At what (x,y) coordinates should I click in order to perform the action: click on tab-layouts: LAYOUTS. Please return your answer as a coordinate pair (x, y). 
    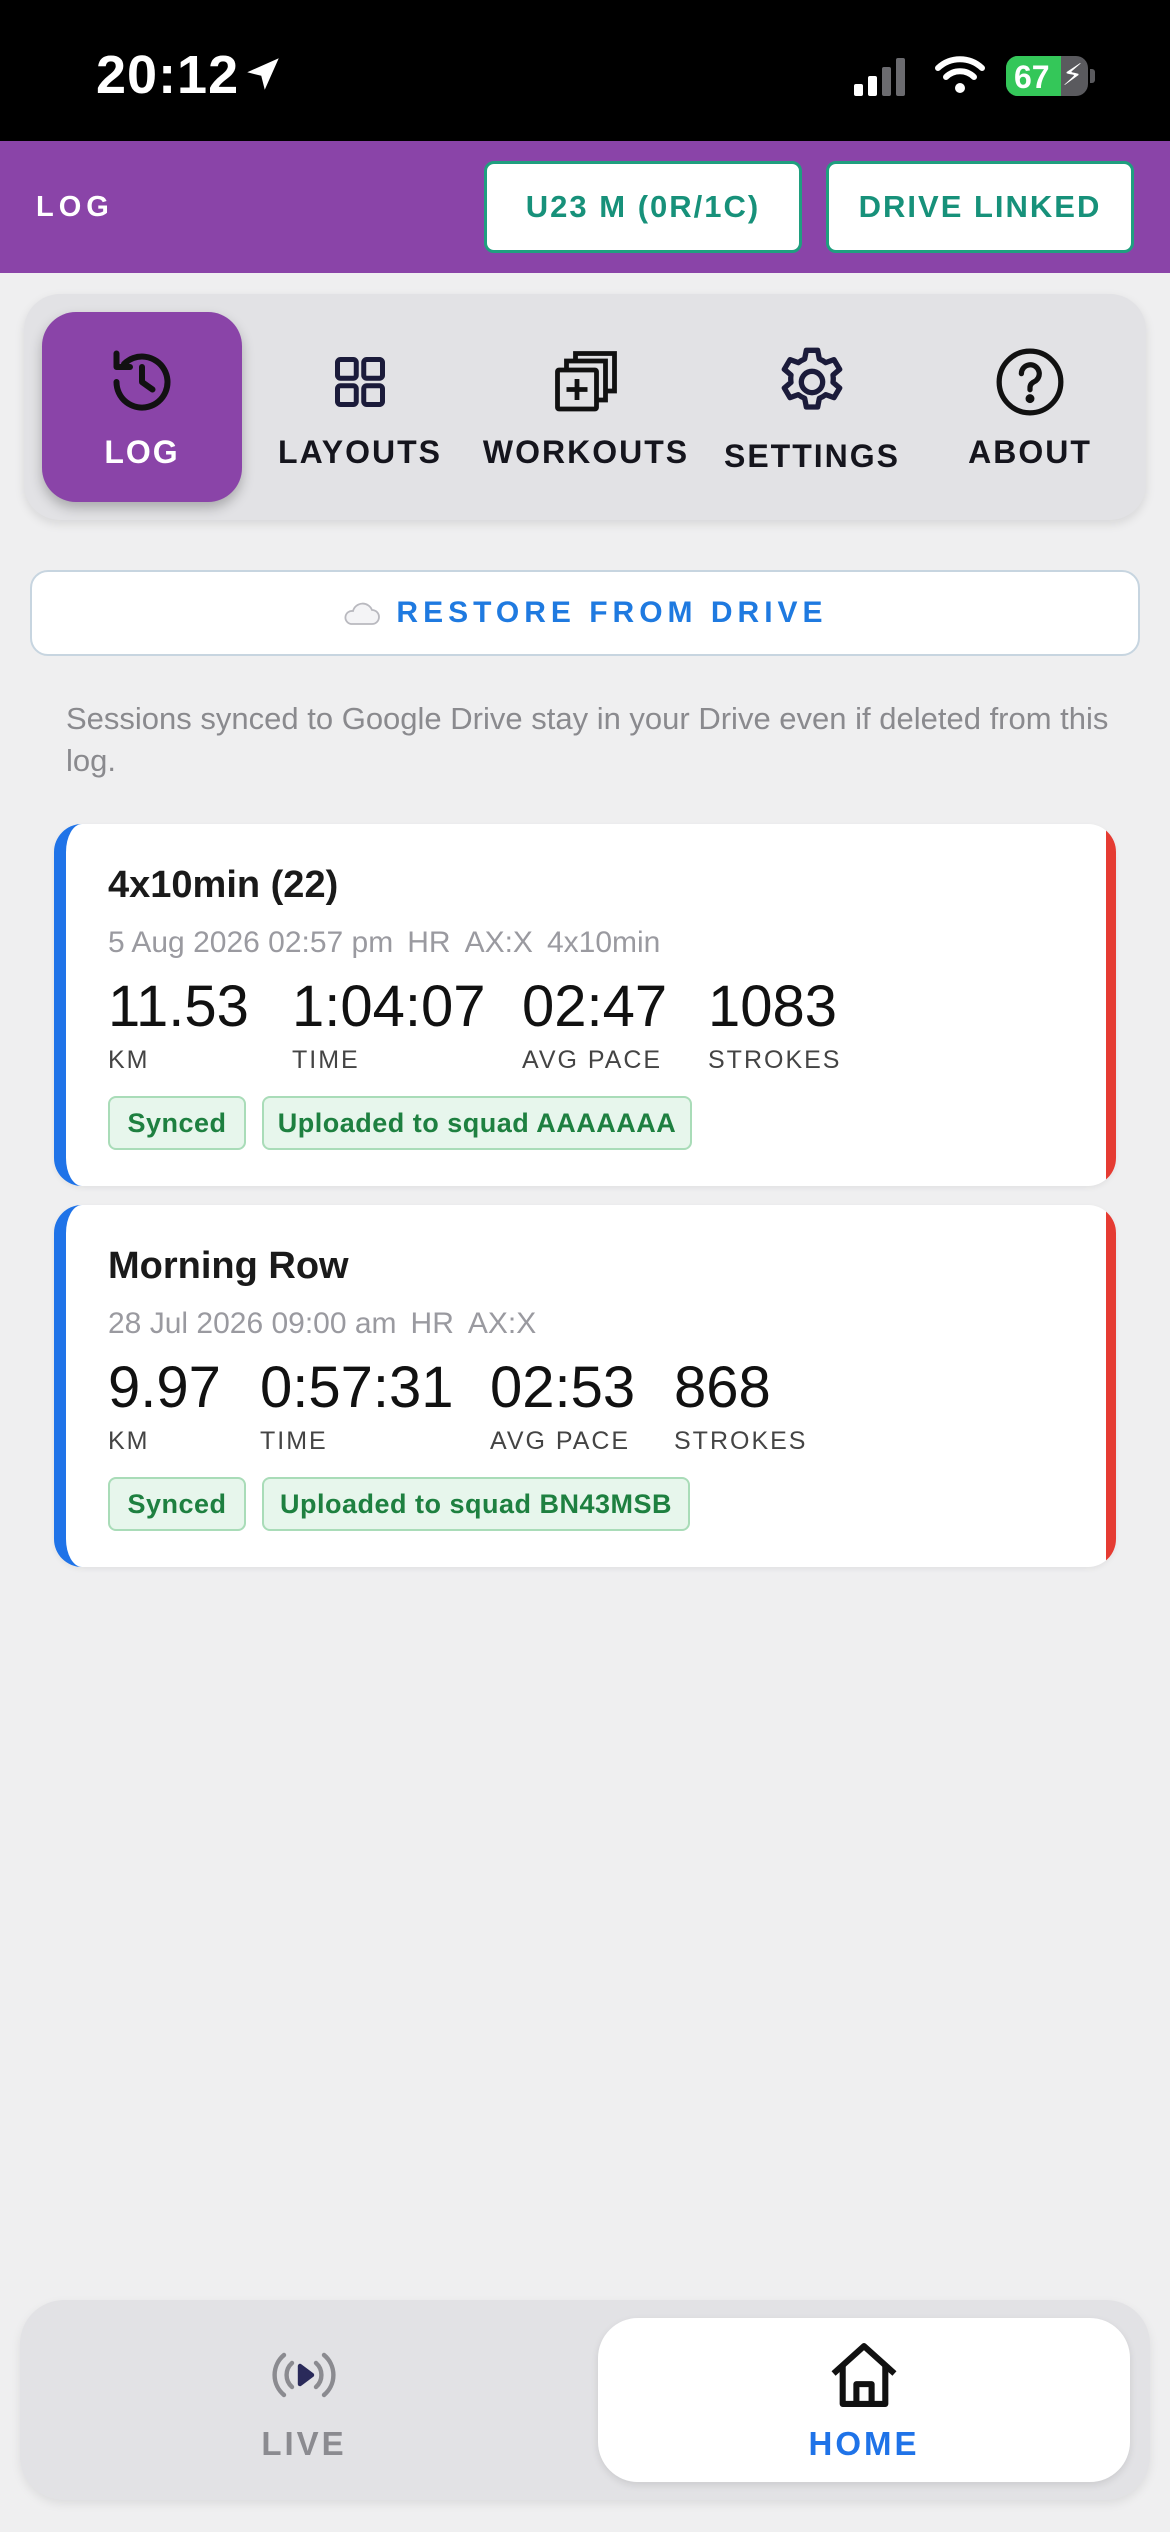
    Looking at the image, I should click on (360, 407).